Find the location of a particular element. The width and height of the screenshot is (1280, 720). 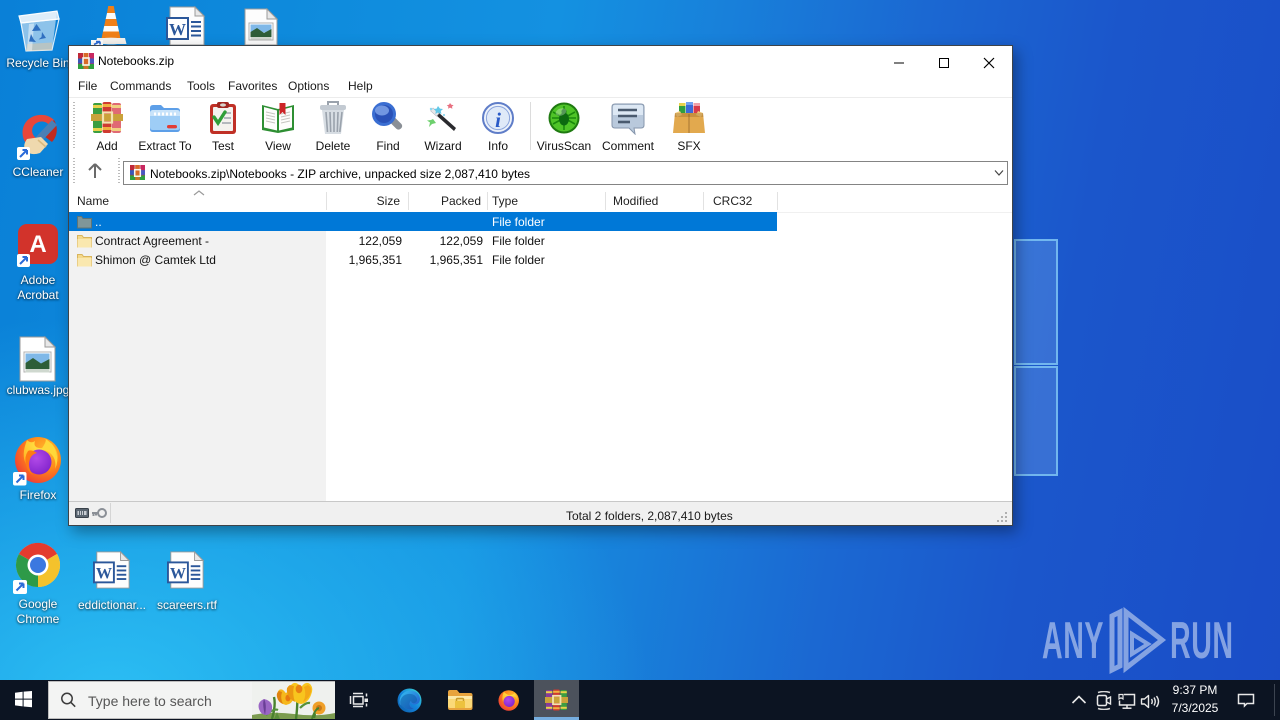

svg-text: A is located at coordinates (37, 244).